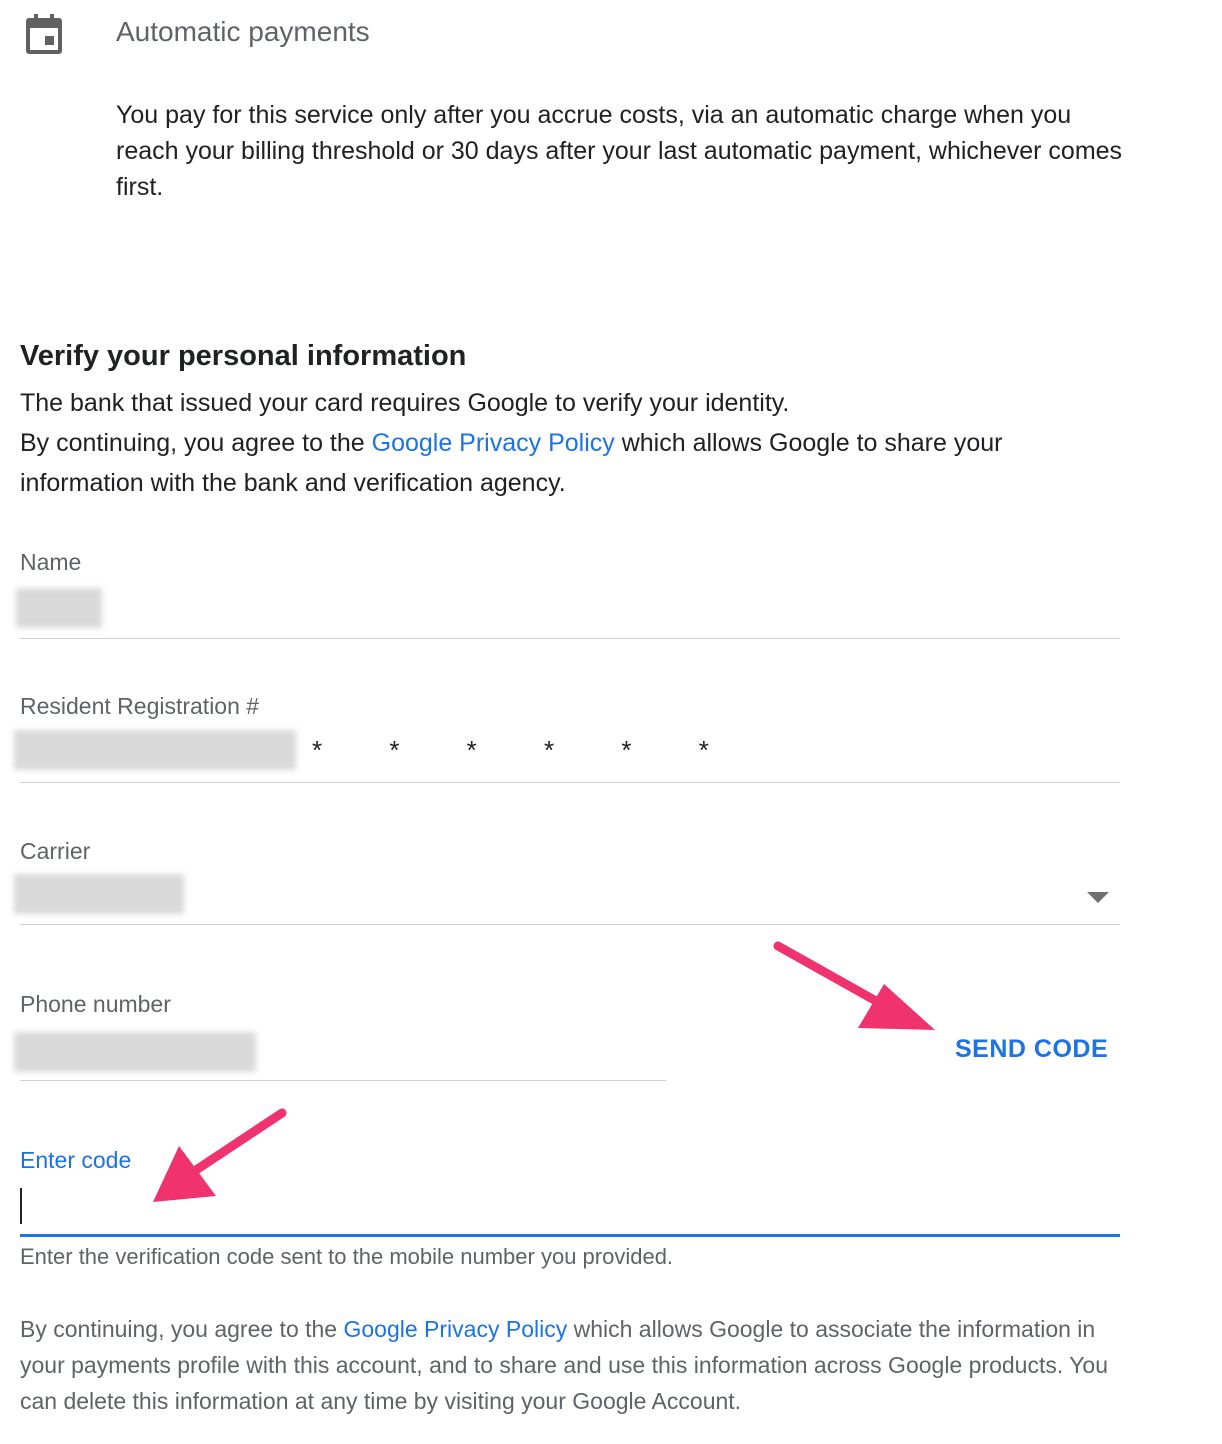 This screenshot has width=1222, height=1444. Describe the element at coordinates (196, 443) in the screenshot. I see `verify-line-2-prefix: By continuing, you agree to the` at that location.